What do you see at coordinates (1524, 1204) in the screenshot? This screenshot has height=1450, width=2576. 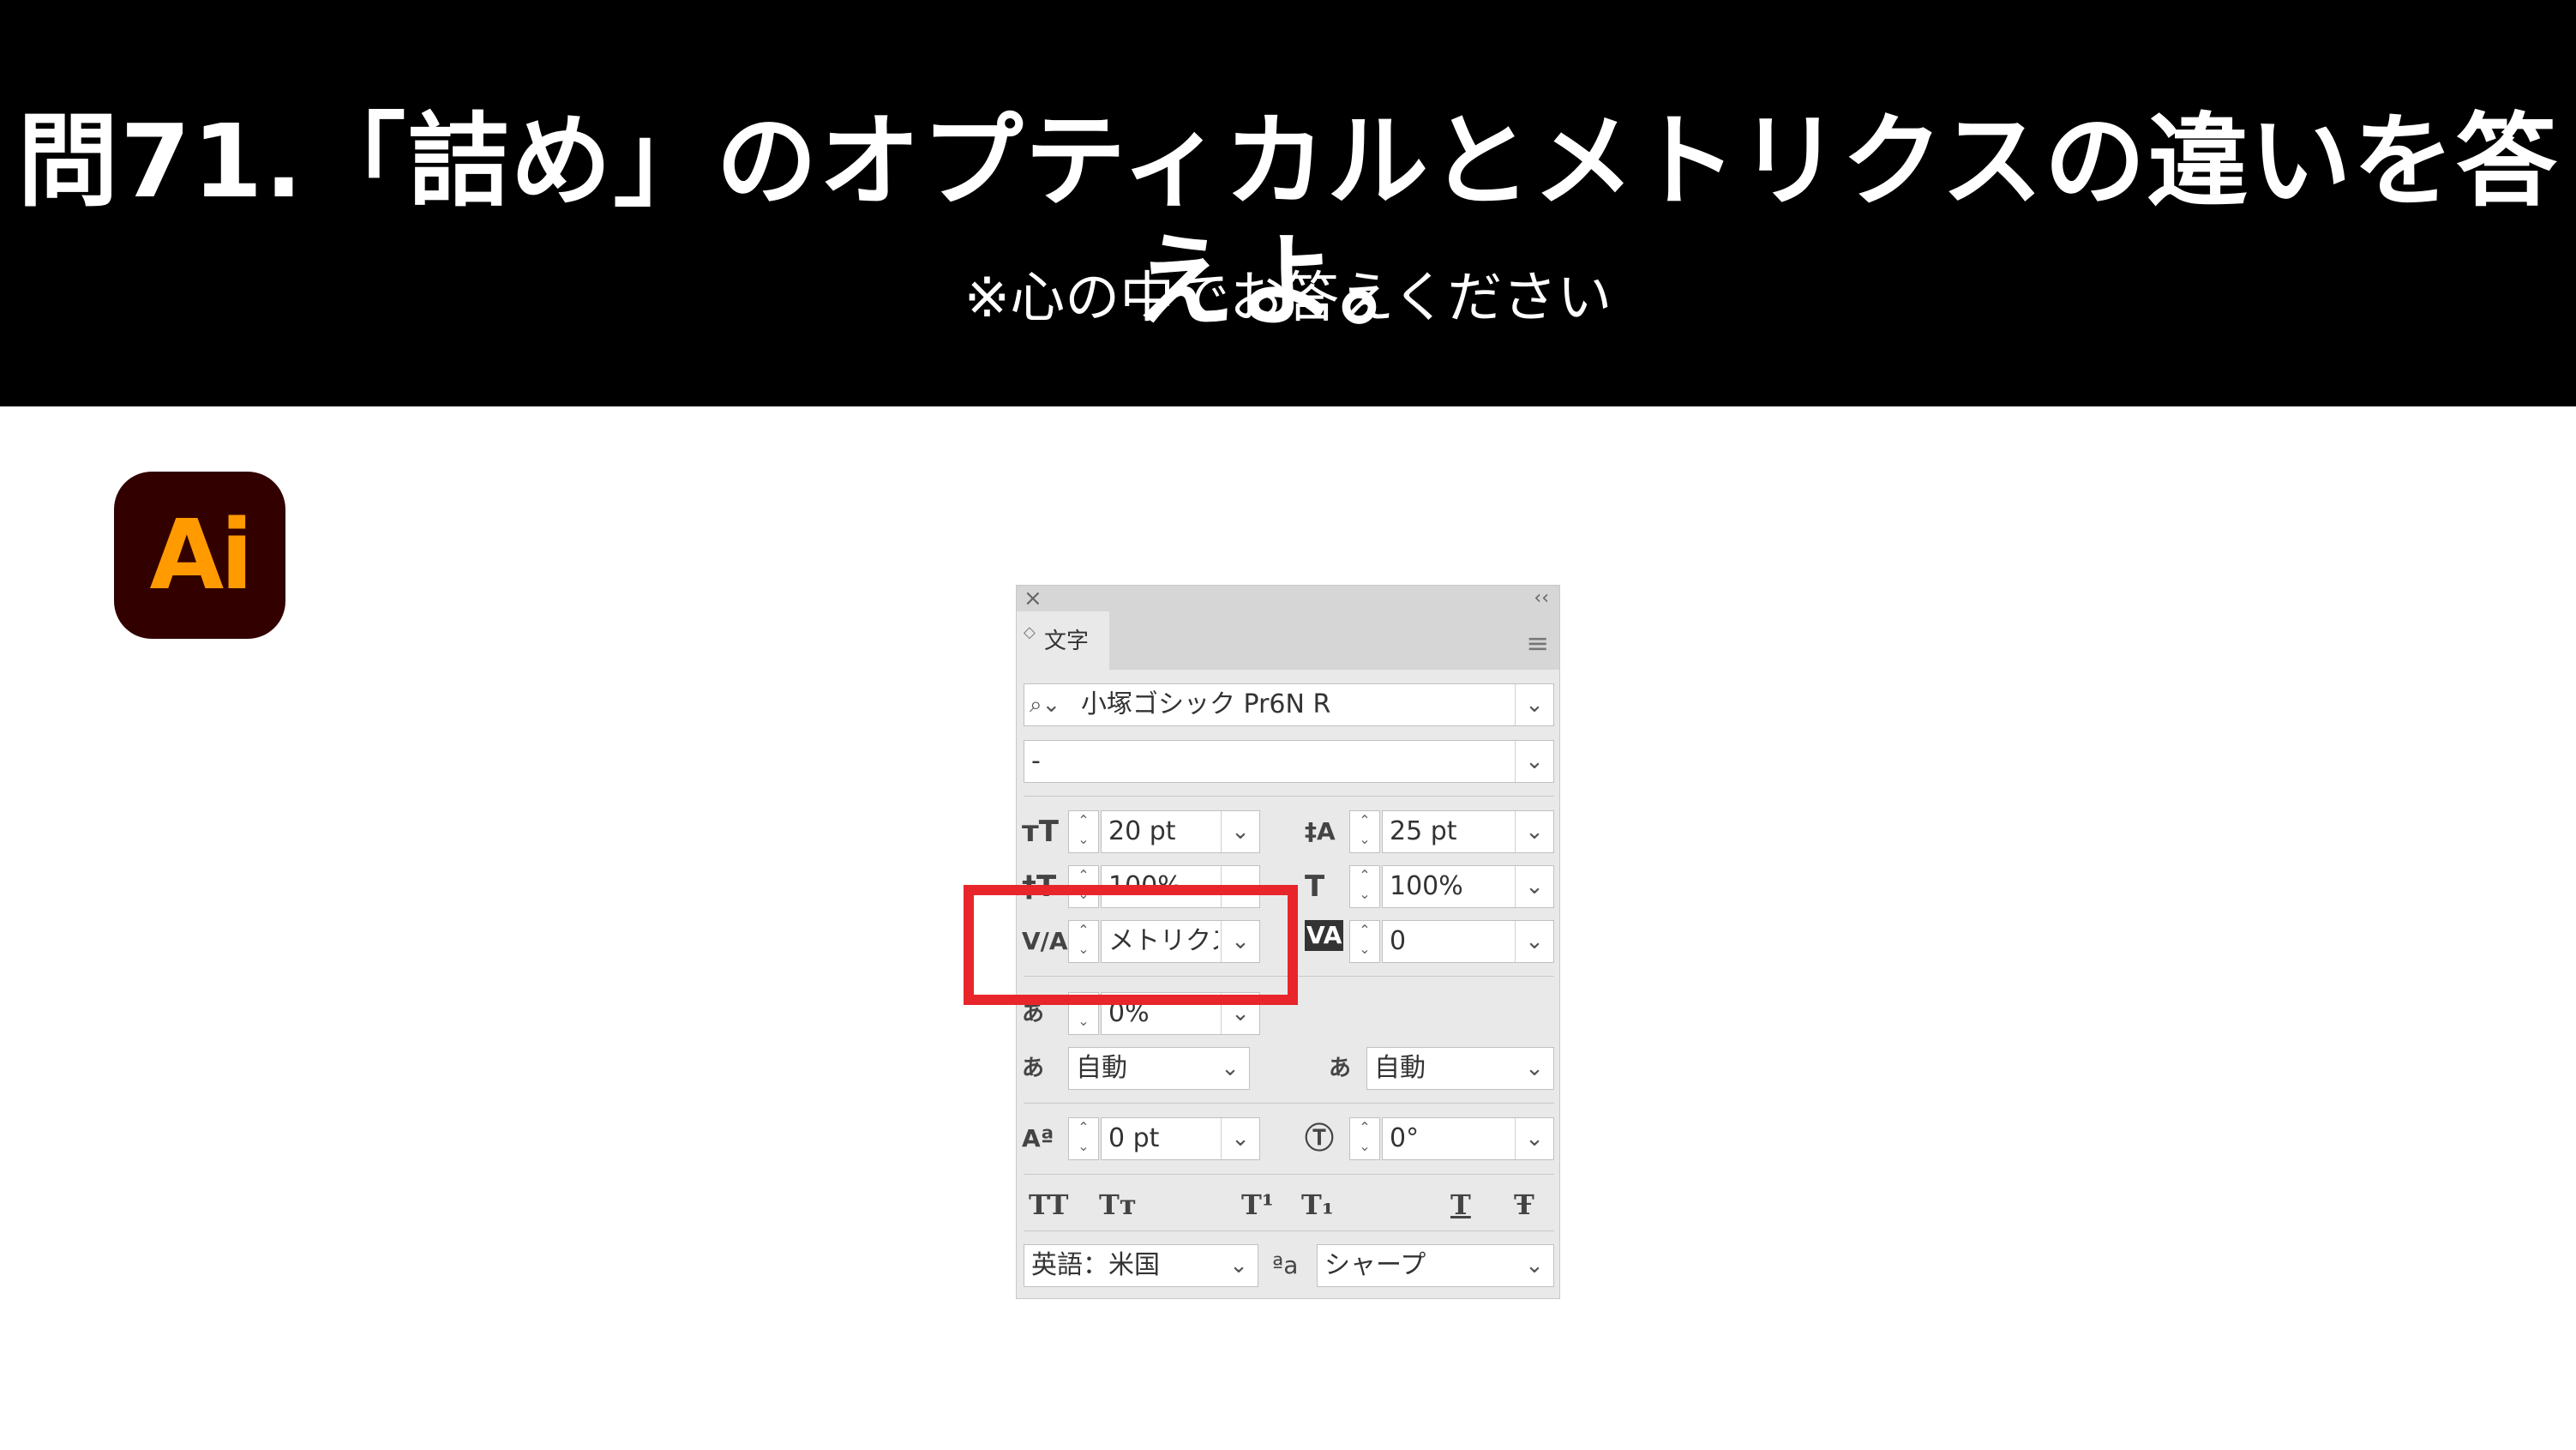 I see `strikethrough-button: Ŧ` at bounding box center [1524, 1204].